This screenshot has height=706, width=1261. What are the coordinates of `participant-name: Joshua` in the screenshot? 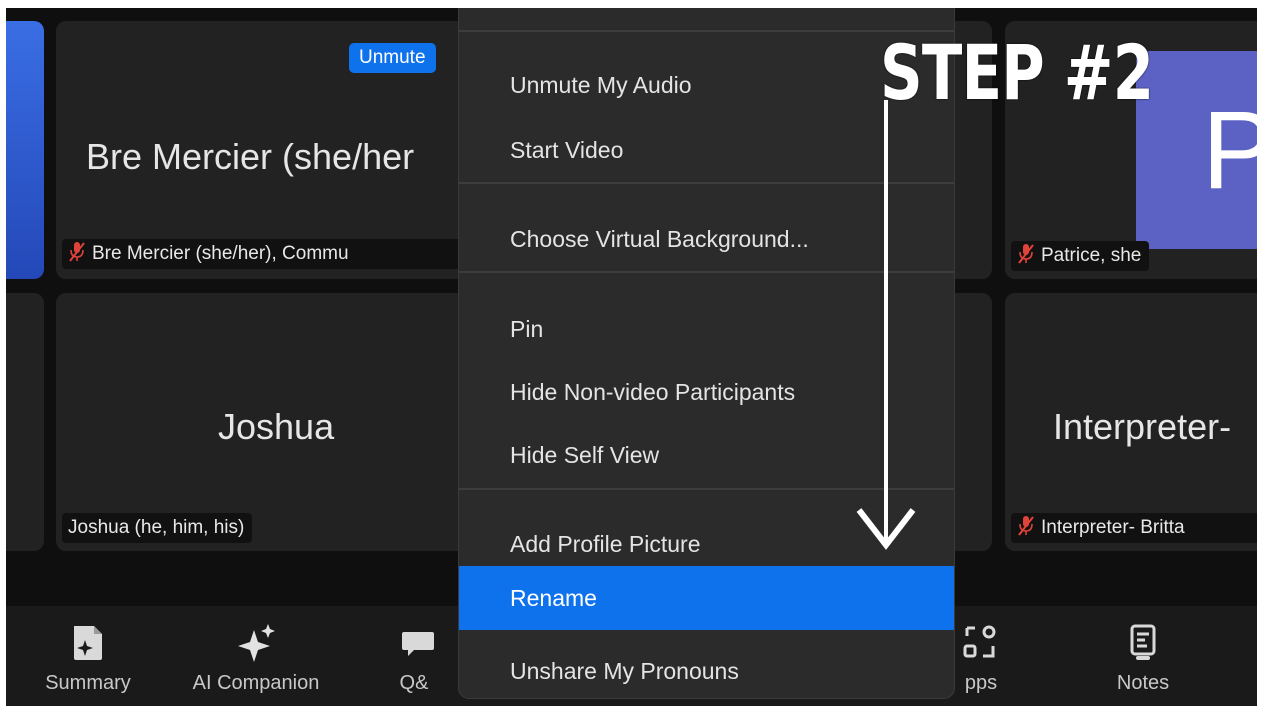 It's located at (276, 426).